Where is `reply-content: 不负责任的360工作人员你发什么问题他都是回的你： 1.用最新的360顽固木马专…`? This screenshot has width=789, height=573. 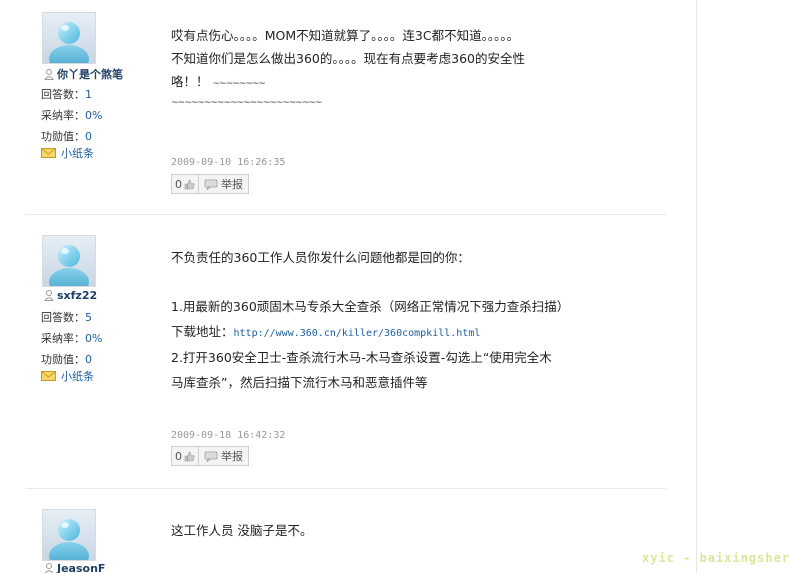
reply-content: 不负责任的360工作人员你发什么问题他都是回的你： 1.用最新的360顽固木马专… is located at coordinates (370, 320).